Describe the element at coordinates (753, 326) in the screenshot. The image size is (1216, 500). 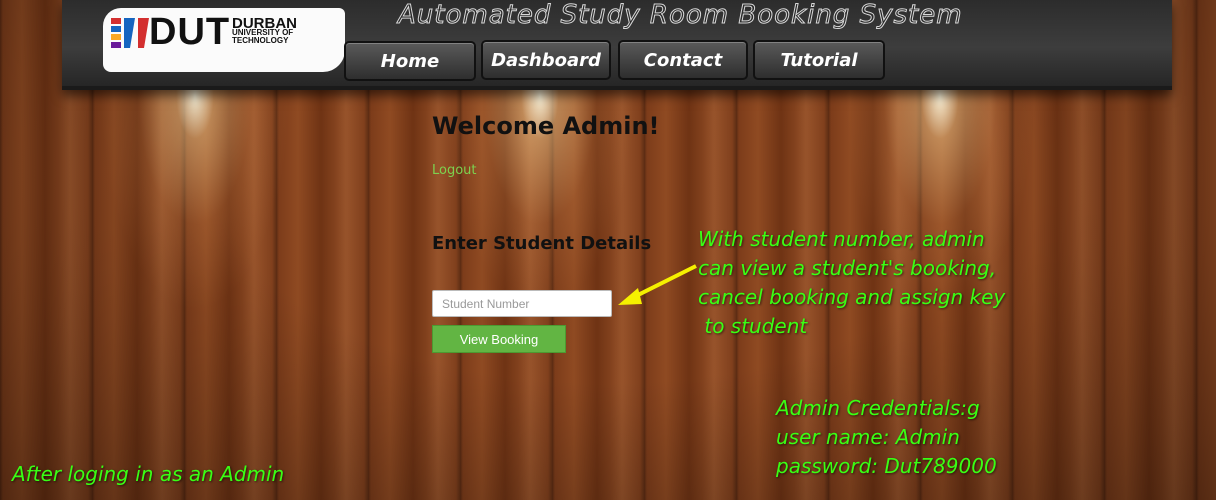
I see `annotation-note-line-4: to student` at that location.